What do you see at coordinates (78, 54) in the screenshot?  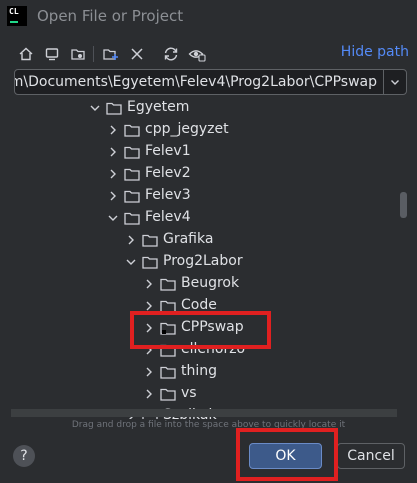 I see `project-folder-icon` at bounding box center [78, 54].